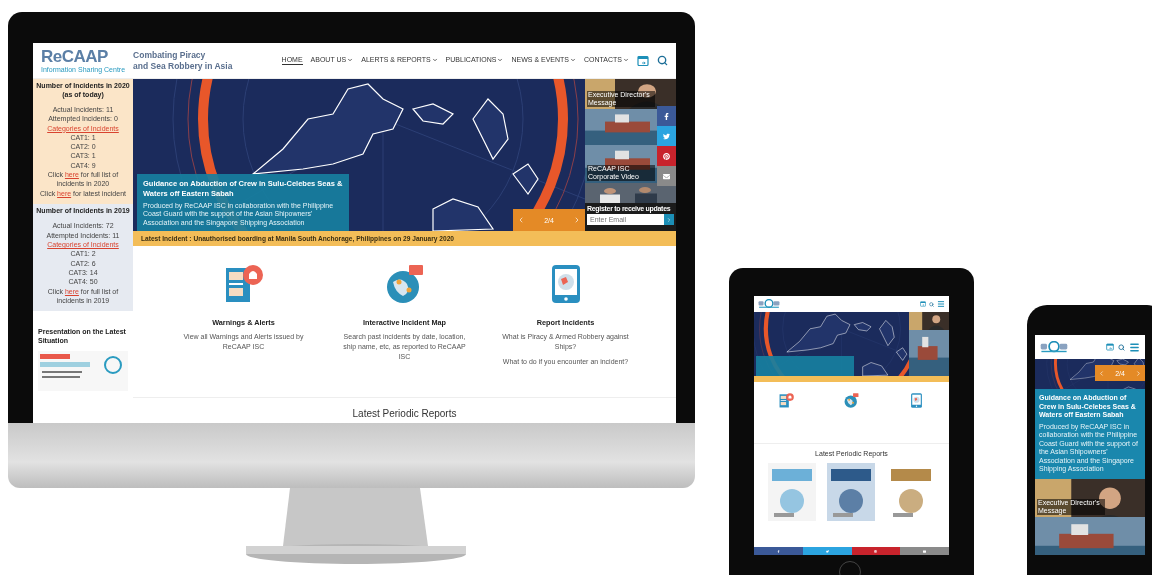 The width and height of the screenshot is (1152, 575). I want to click on envelope-icon, so click(925, 551).